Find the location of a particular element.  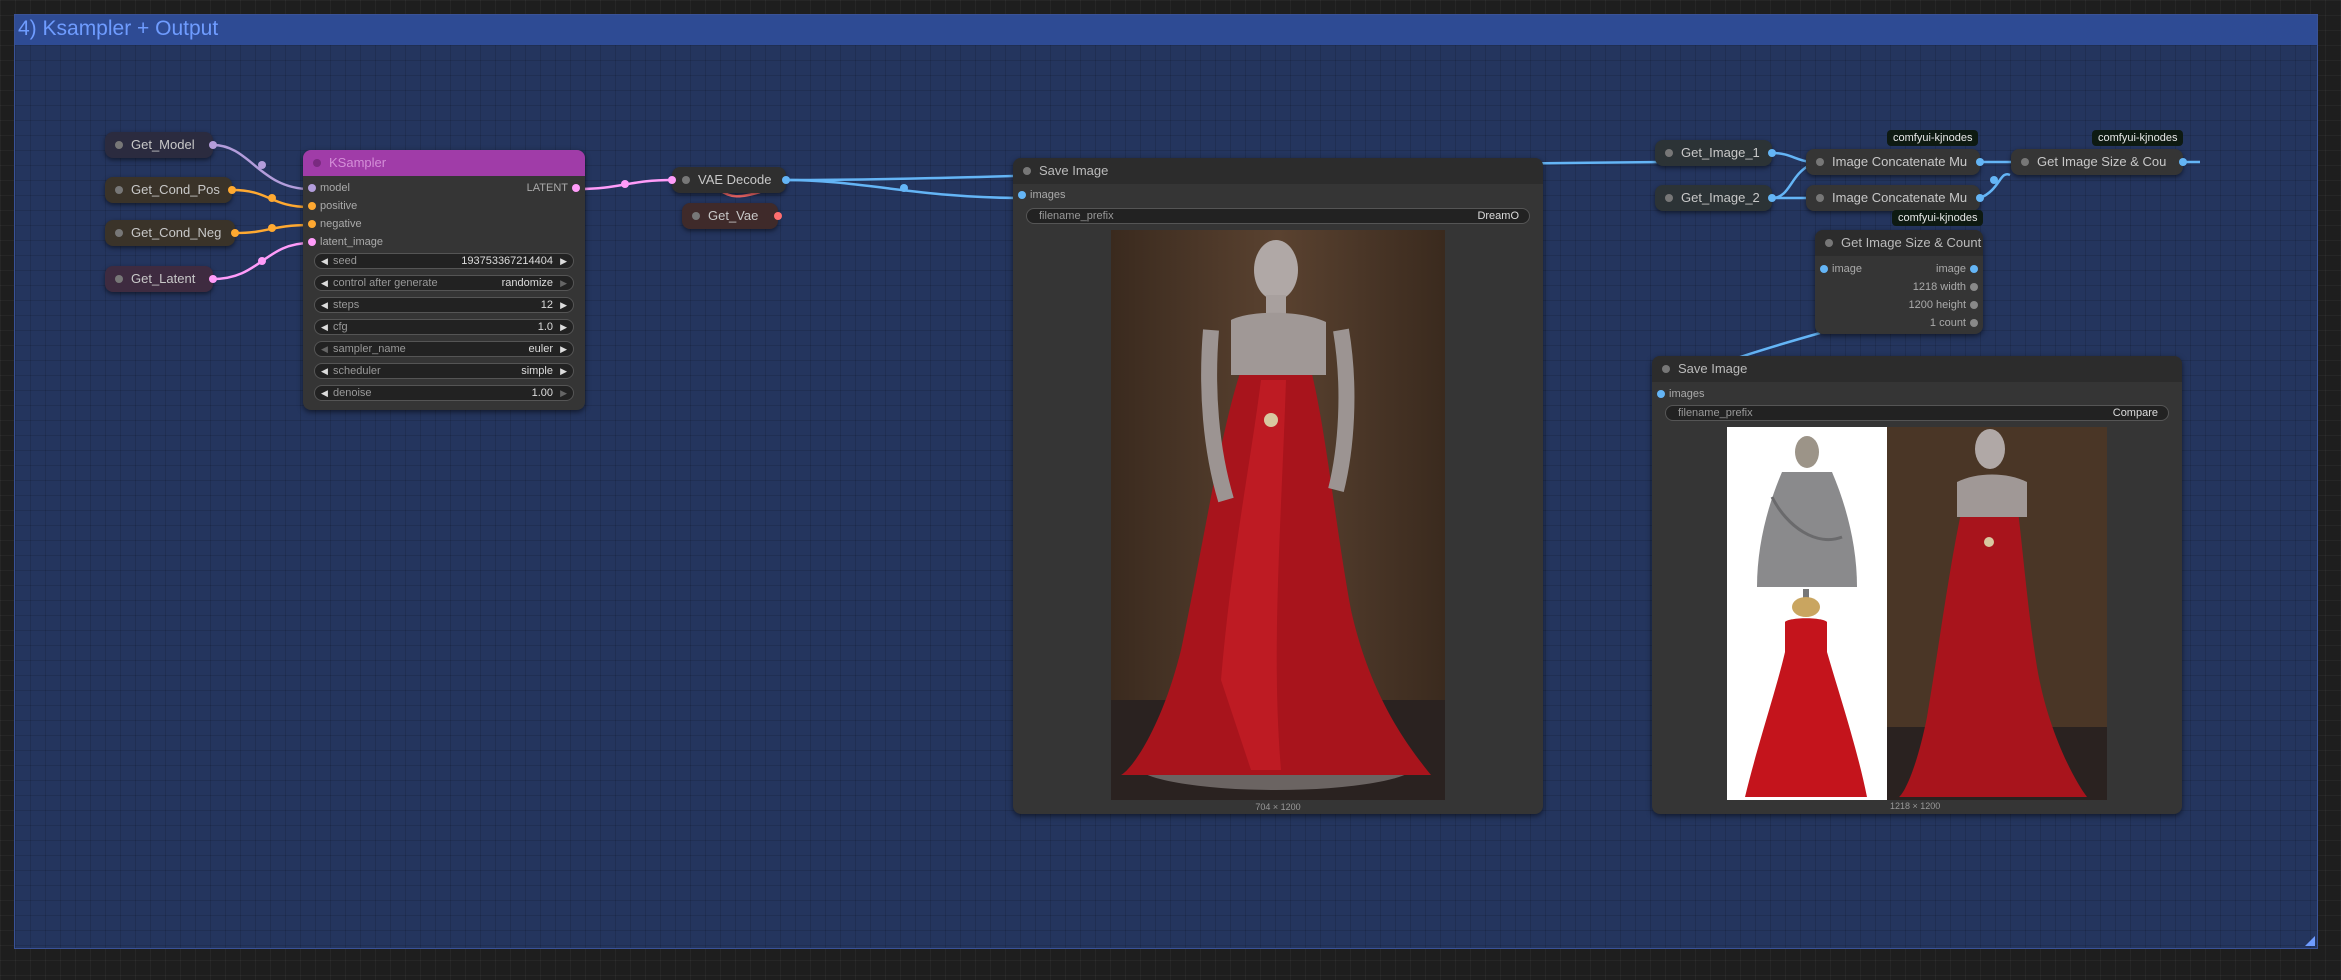

slot-positive: positive is located at coordinates (339, 206).